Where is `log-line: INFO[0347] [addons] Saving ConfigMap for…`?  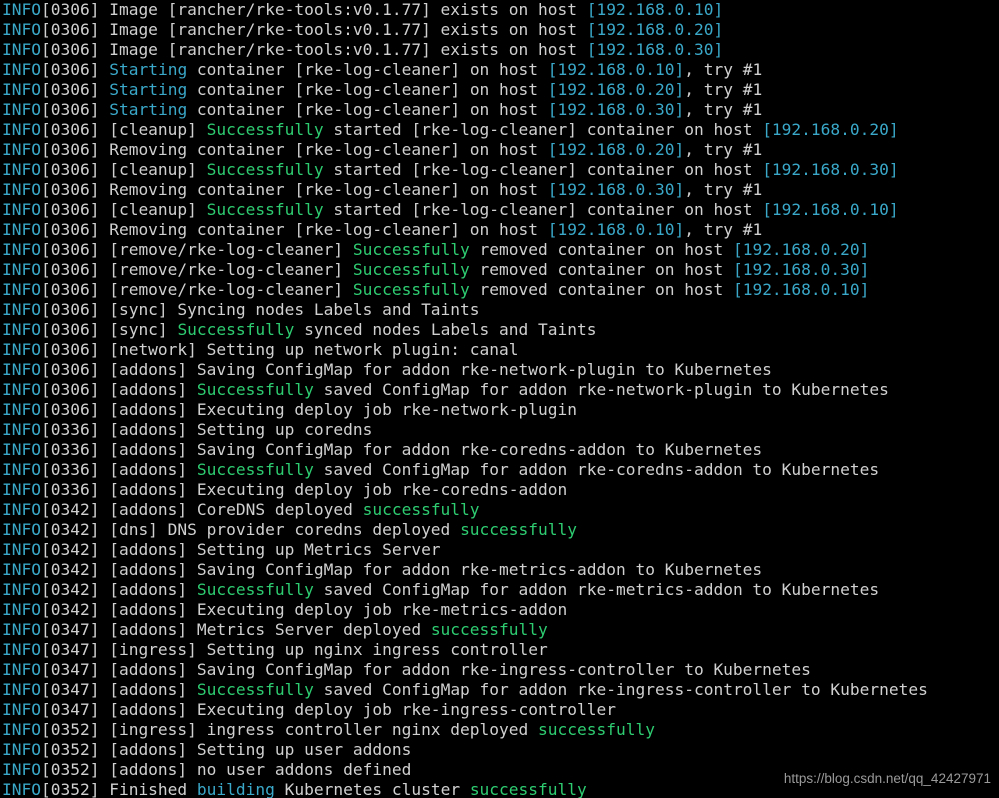
log-line: INFO[0347] [addons] Saving ConfigMap for… is located at coordinates (500, 670).